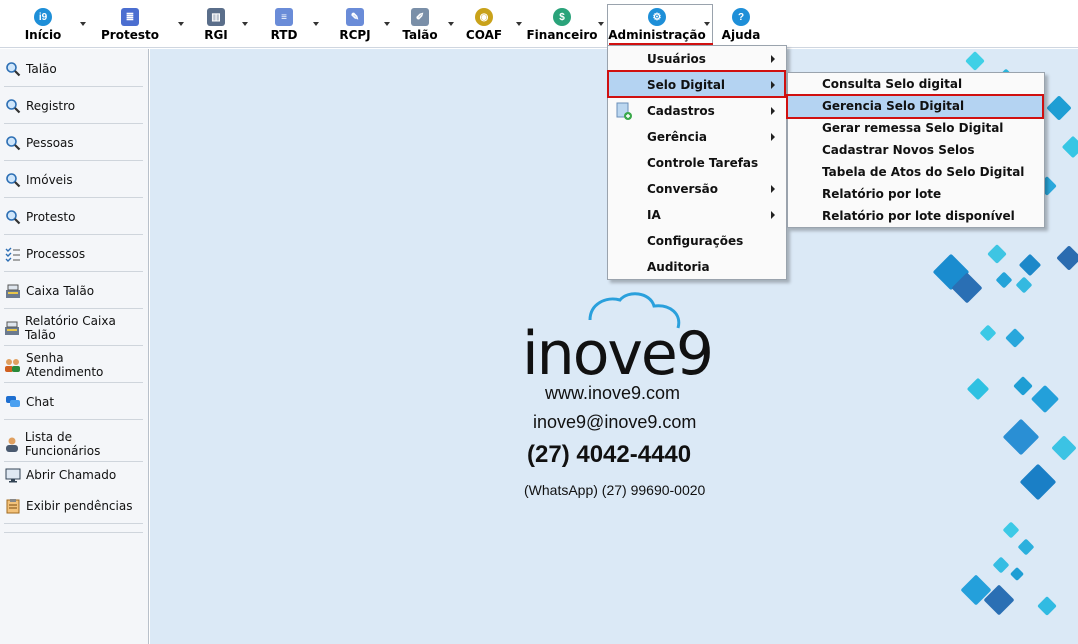 This screenshot has width=1078, height=644. What do you see at coordinates (916, 128) in the screenshot?
I see `menu-item-gerar-remessa-selo-digital: Gerar remessa Selo Digital` at bounding box center [916, 128].